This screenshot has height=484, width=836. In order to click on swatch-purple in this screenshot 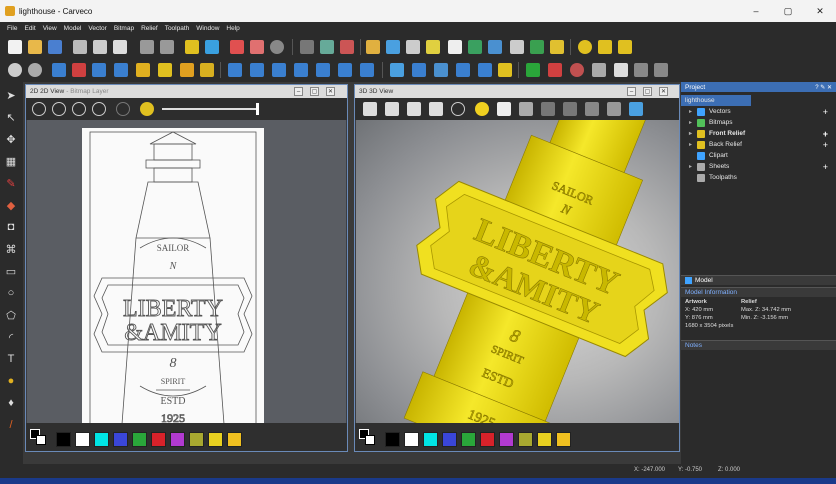, I will do `click(506, 439)`.